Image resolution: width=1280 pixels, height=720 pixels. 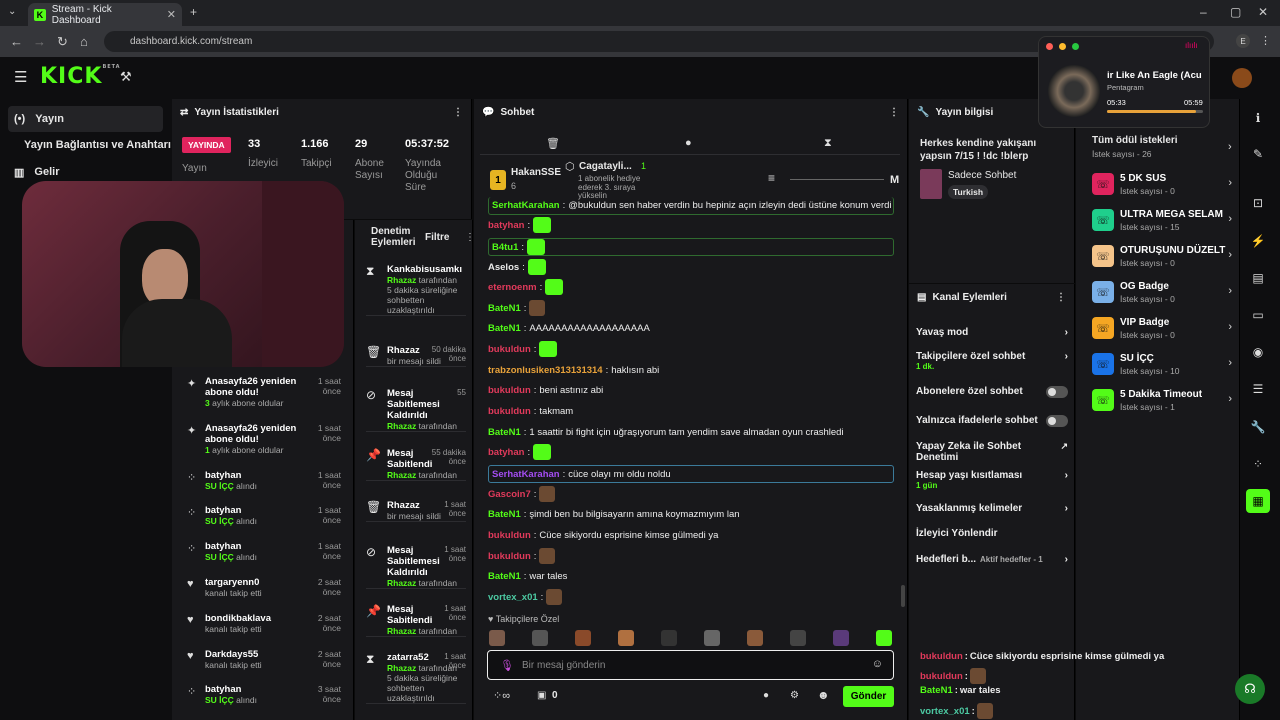 I want to click on kick-app-icon: ▦, so click(x=1258, y=501).